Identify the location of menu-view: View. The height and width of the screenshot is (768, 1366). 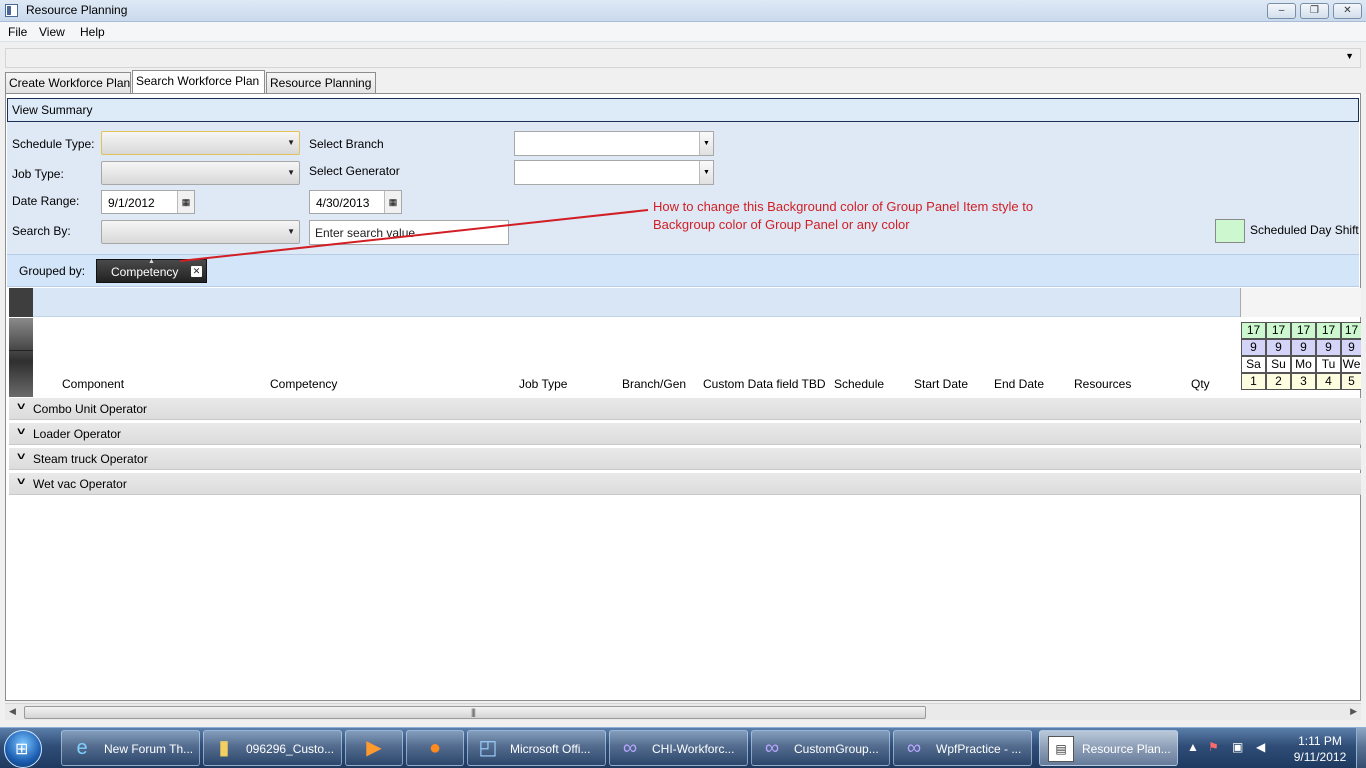
(52, 32).